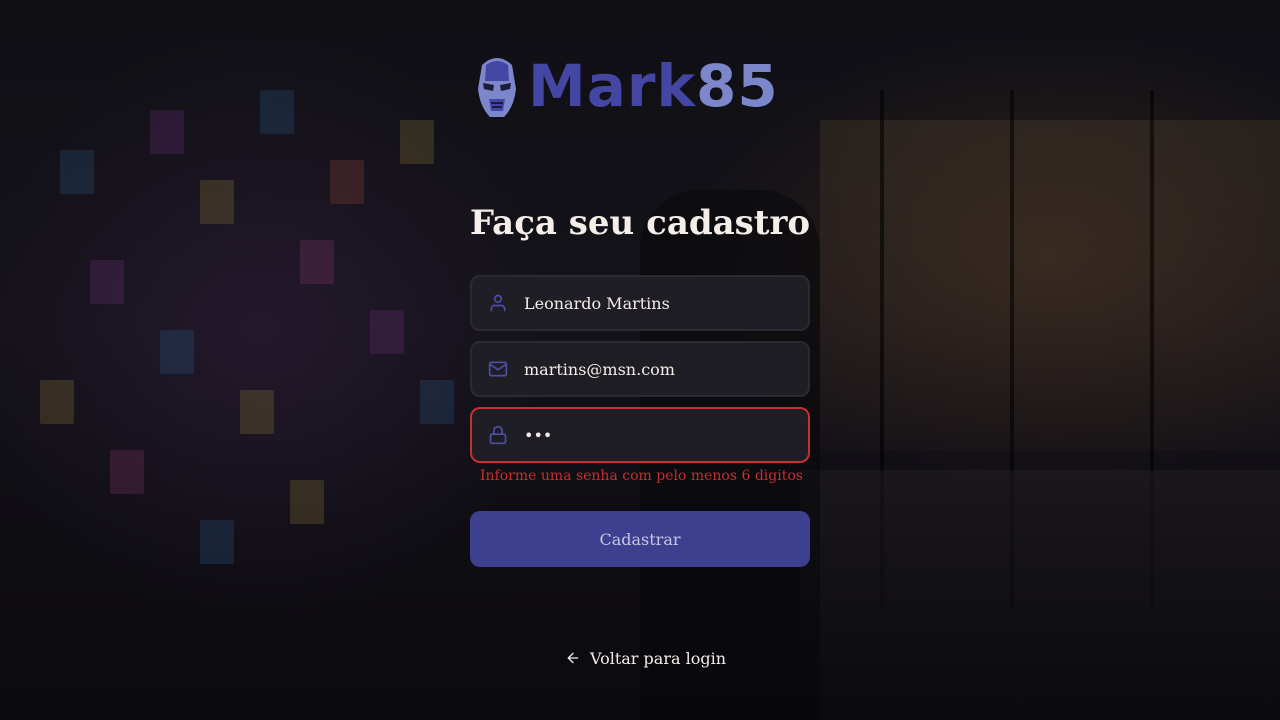  What do you see at coordinates (497, 86) in the screenshot?
I see `iron-helmet-icon` at bounding box center [497, 86].